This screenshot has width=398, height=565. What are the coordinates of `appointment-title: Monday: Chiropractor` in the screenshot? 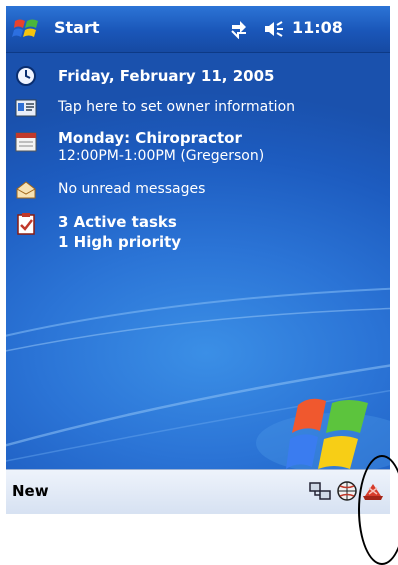 It's located at (150, 138).